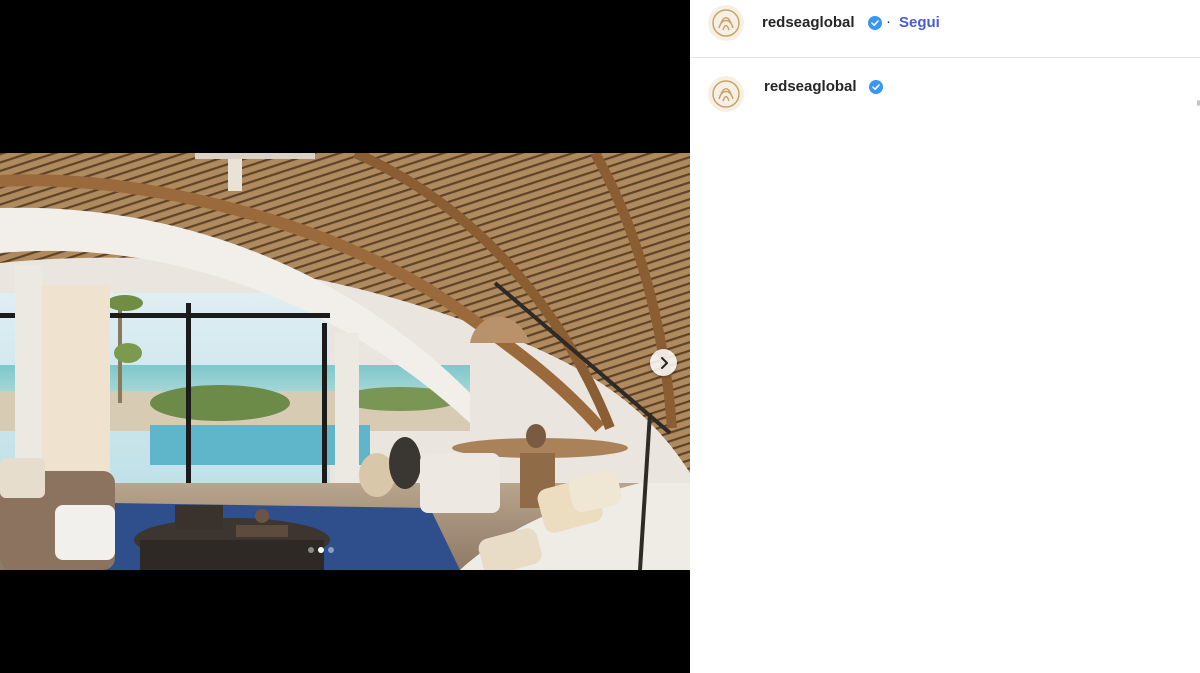 The image size is (1200, 673). What do you see at coordinates (808, 22) in the screenshot?
I see `username-link: redseaglobal` at bounding box center [808, 22].